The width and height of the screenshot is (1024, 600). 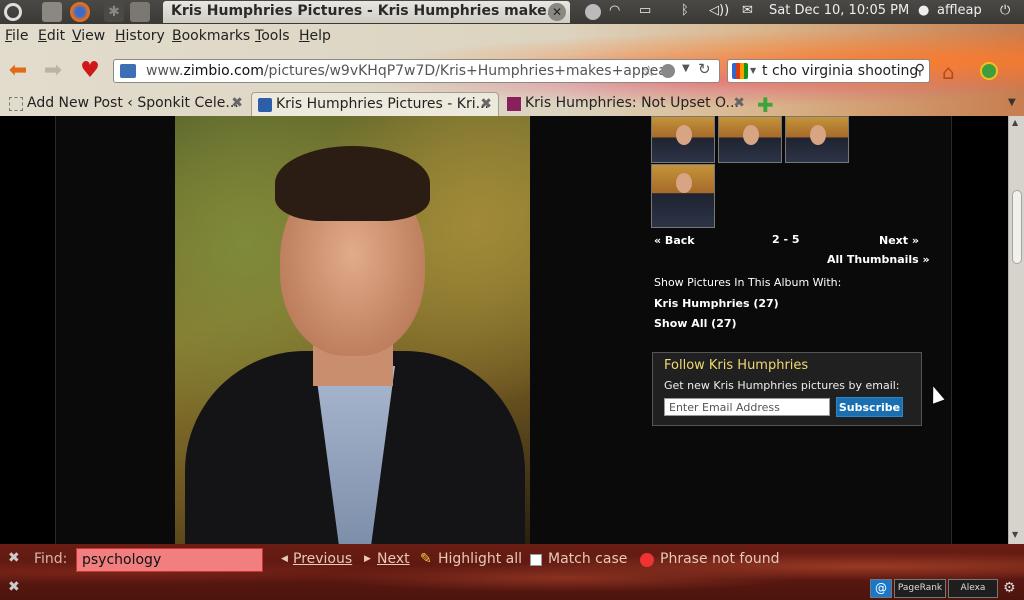 What do you see at coordinates (51, 36) in the screenshot?
I see `menu-edit: Edit` at bounding box center [51, 36].